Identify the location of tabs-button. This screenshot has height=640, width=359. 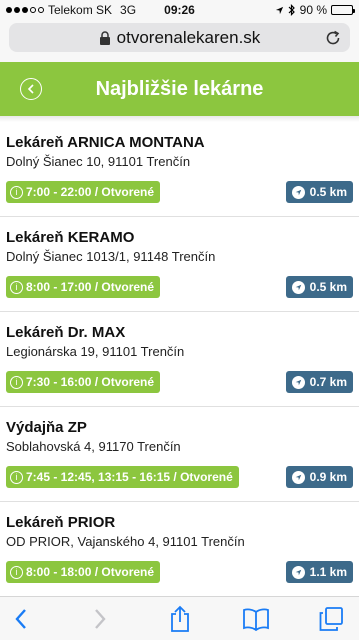
(331, 619).